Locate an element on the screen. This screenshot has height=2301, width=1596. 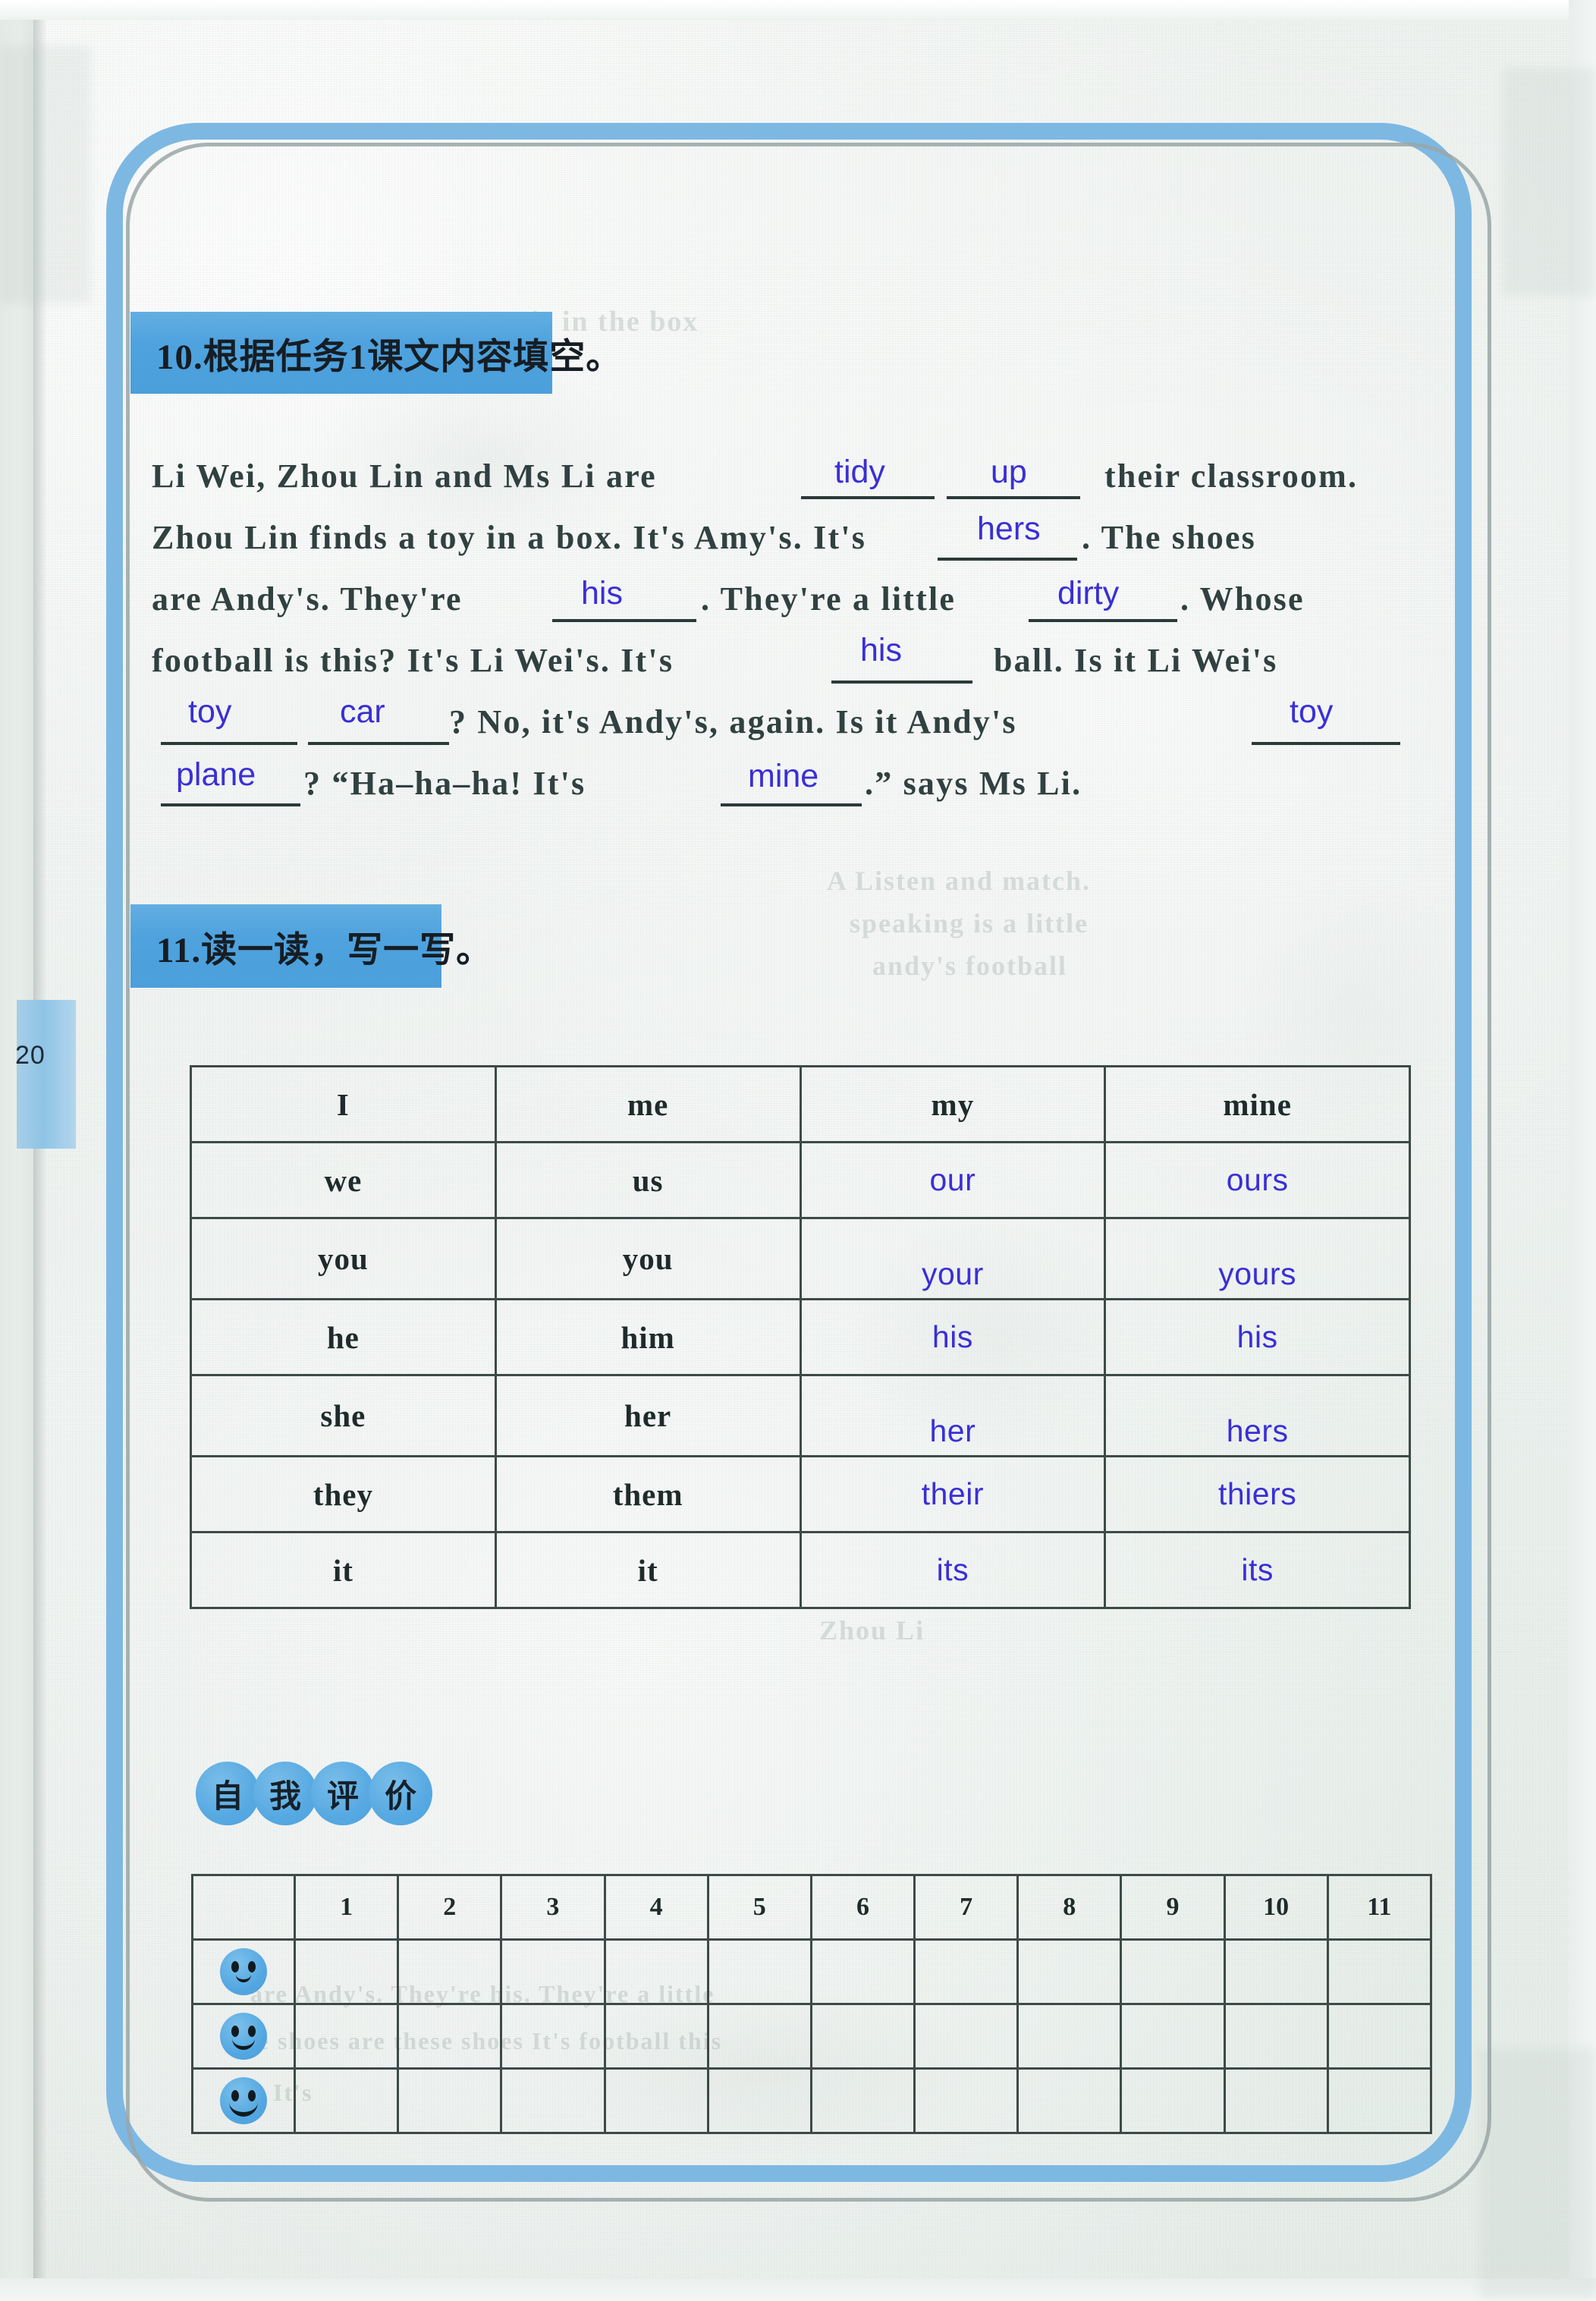
handwritten-answer-cell: our is located at coordinates (953, 1180).